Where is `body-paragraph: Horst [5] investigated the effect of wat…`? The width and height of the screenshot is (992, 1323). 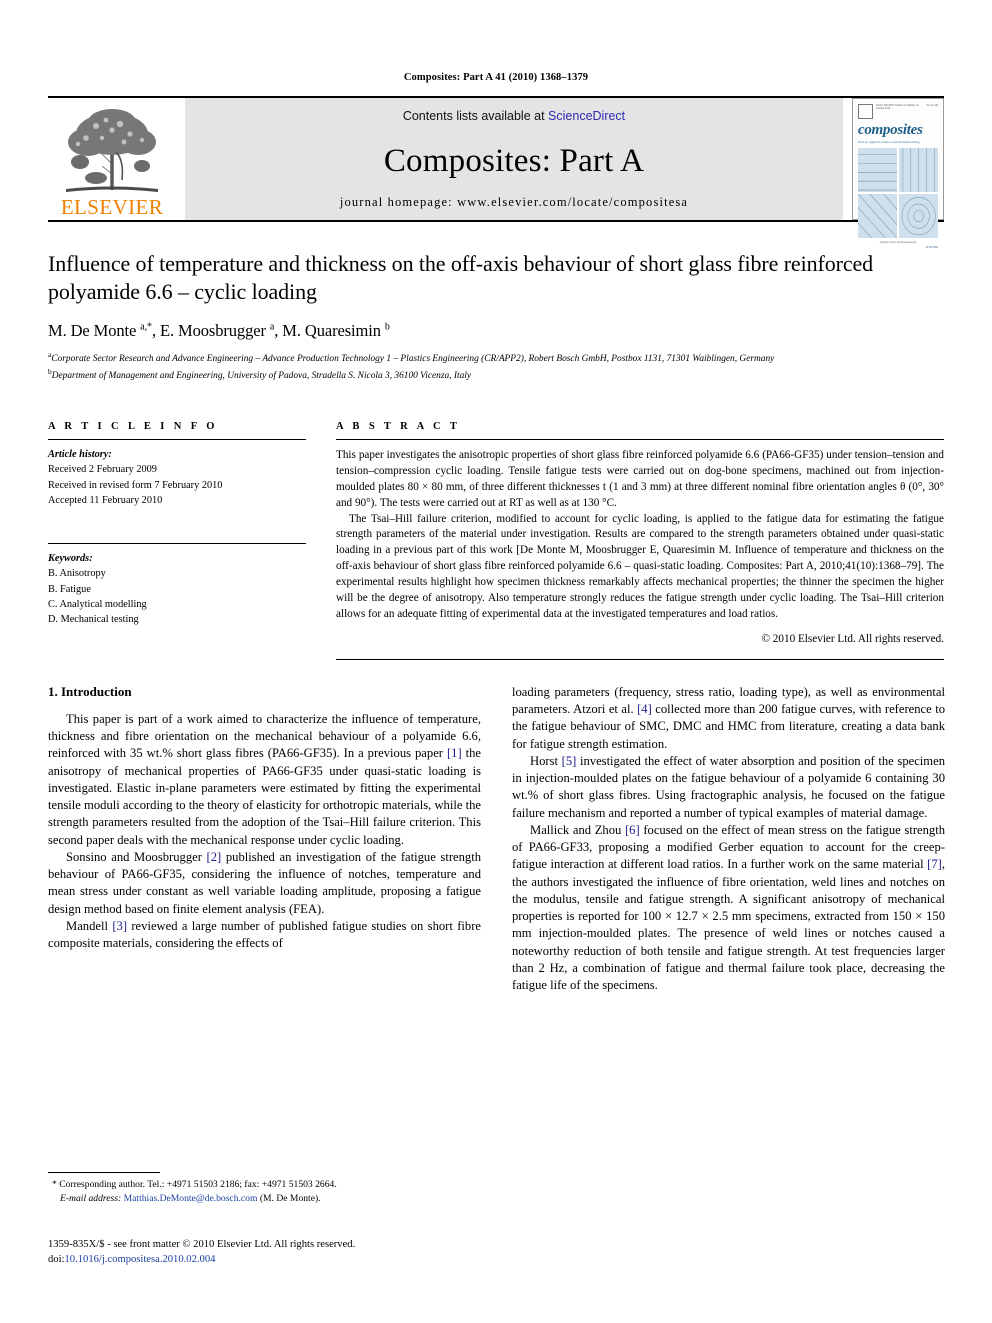
body-paragraph: Horst [5] investigated the effect of wat… is located at coordinates (728, 786).